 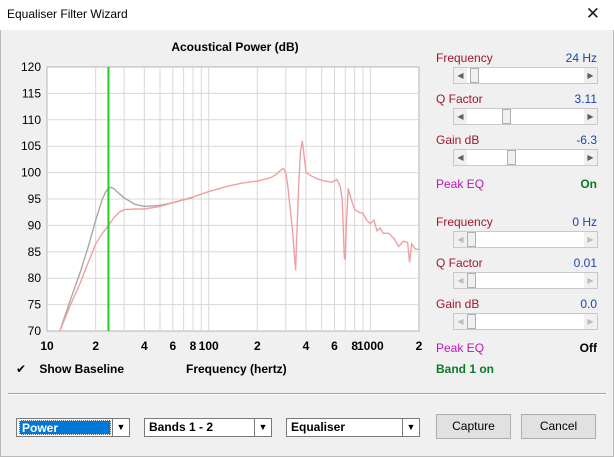 I want to click on capture-button: Capture, so click(x=473, y=426).